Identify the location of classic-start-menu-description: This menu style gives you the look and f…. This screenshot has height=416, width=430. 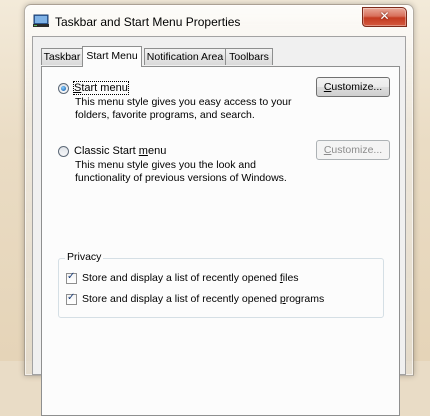
(190, 172).